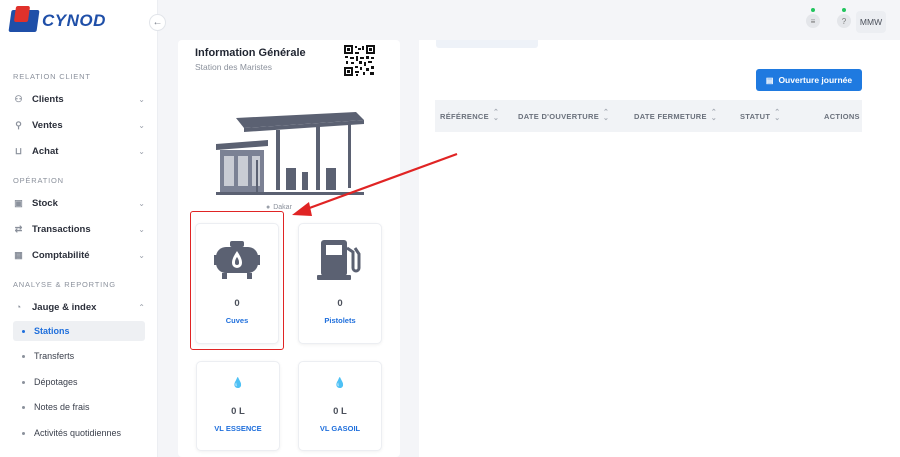 This screenshot has height=457, width=900. Describe the element at coordinates (62, 407) in the screenshot. I see `sidebar-subitem-label: Notes de frais` at that location.